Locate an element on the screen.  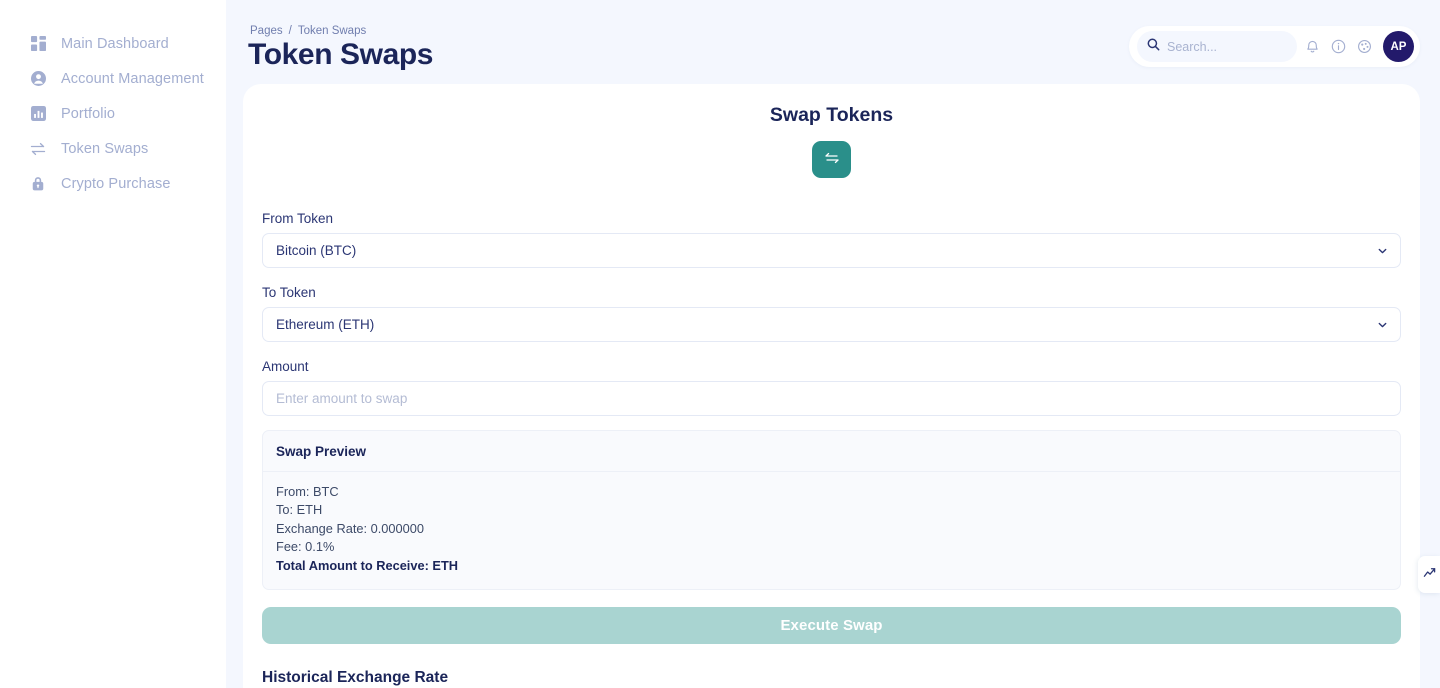
from-token-select: Bitcoin (BTC) is located at coordinates (831, 250).